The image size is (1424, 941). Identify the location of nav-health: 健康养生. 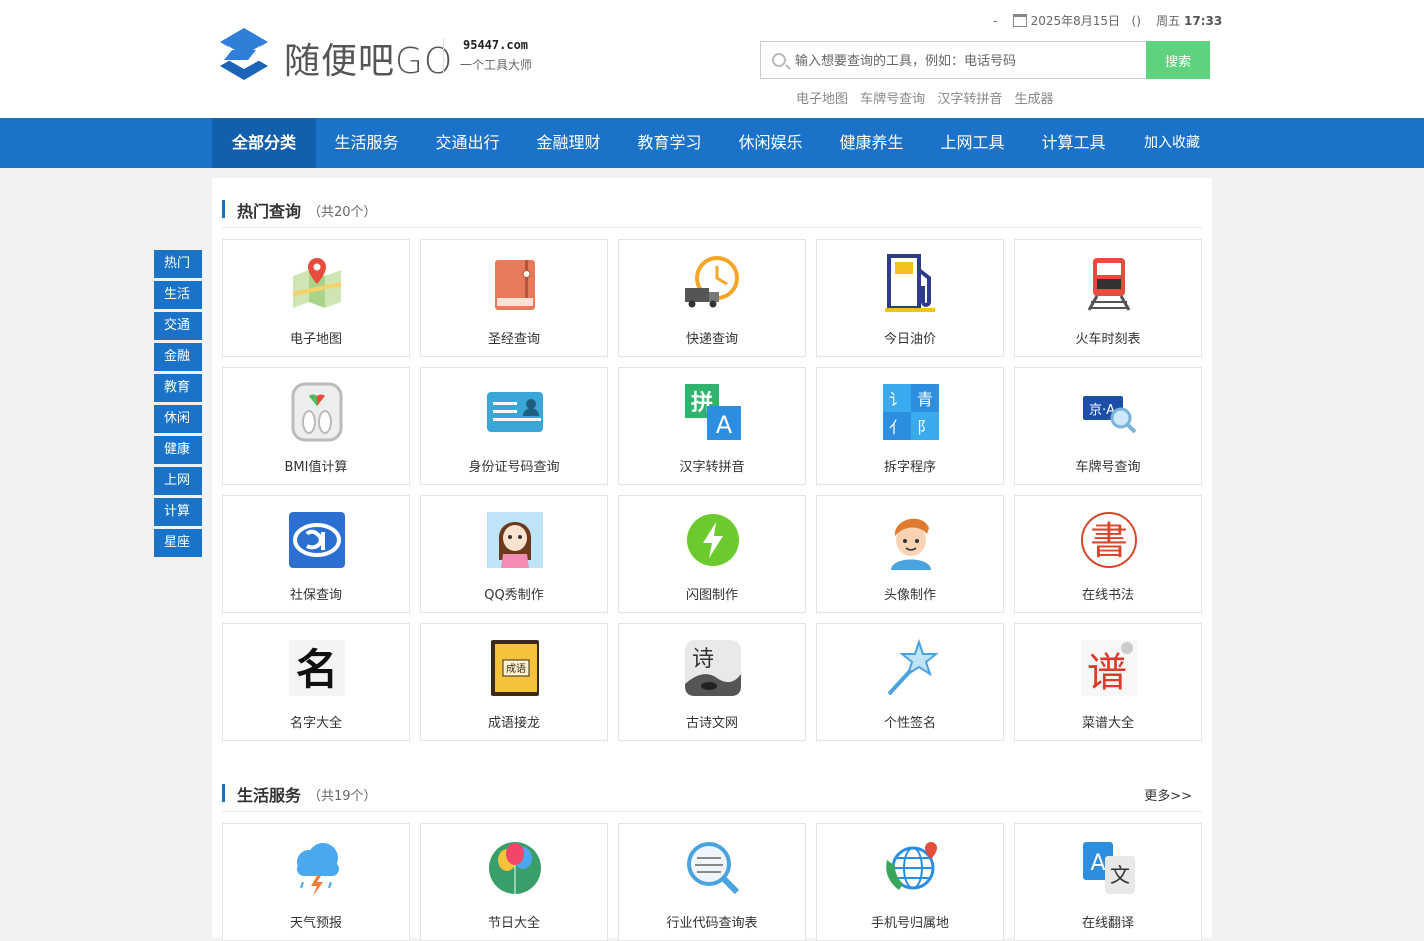
(871, 143).